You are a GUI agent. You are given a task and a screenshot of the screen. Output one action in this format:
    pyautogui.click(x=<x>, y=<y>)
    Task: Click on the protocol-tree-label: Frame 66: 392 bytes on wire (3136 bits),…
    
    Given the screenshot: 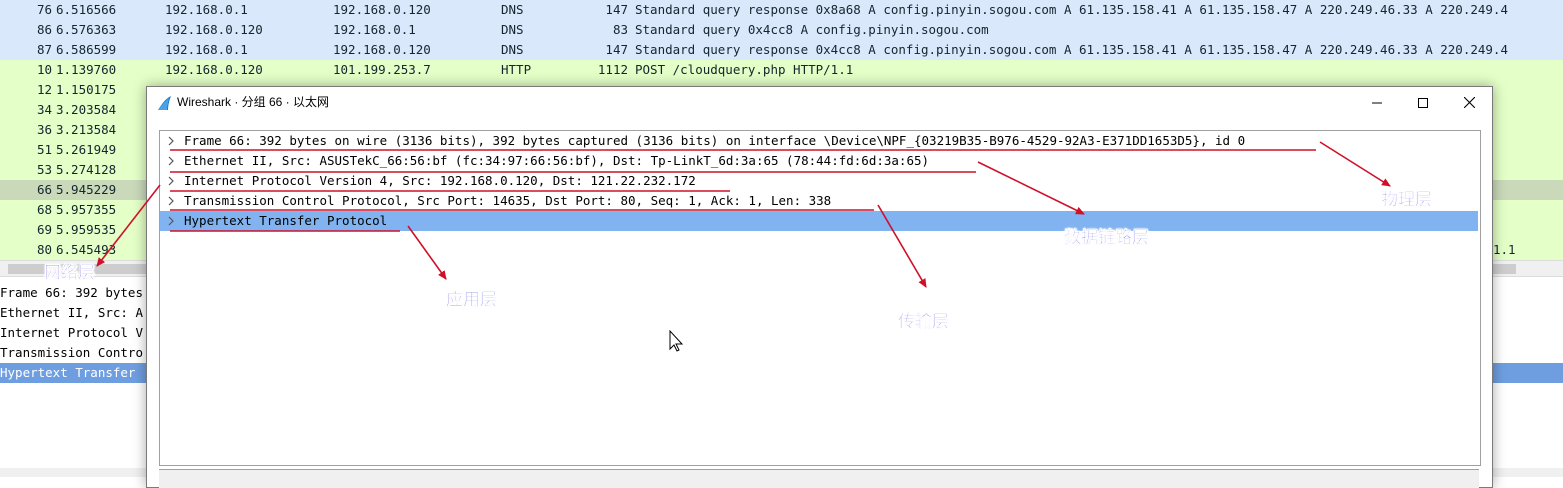 What is the action you would take?
    pyautogui.click(x=715, y=140)
    